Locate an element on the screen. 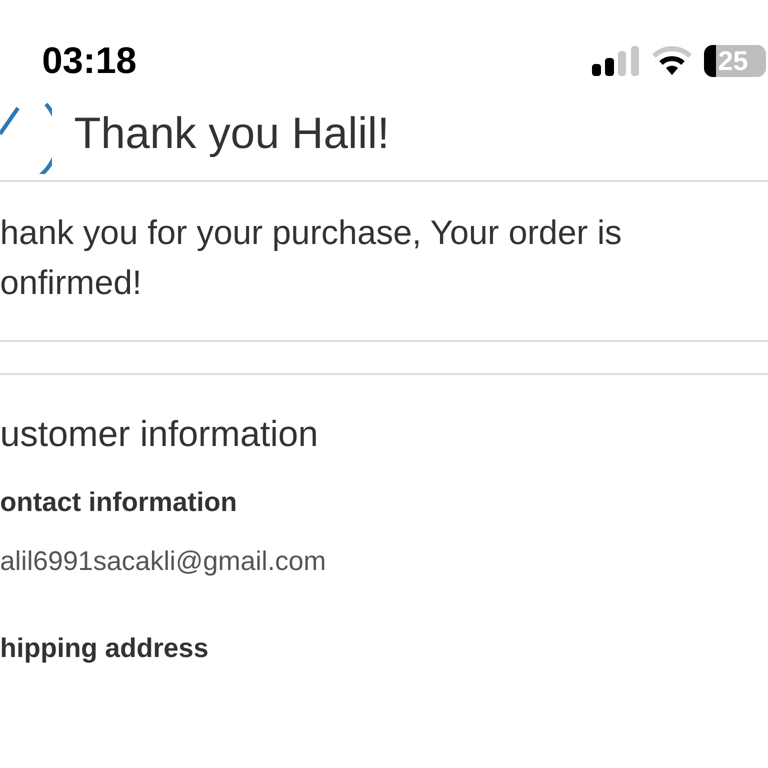  status-time: 03:18 is located at coordinates (89, 61).